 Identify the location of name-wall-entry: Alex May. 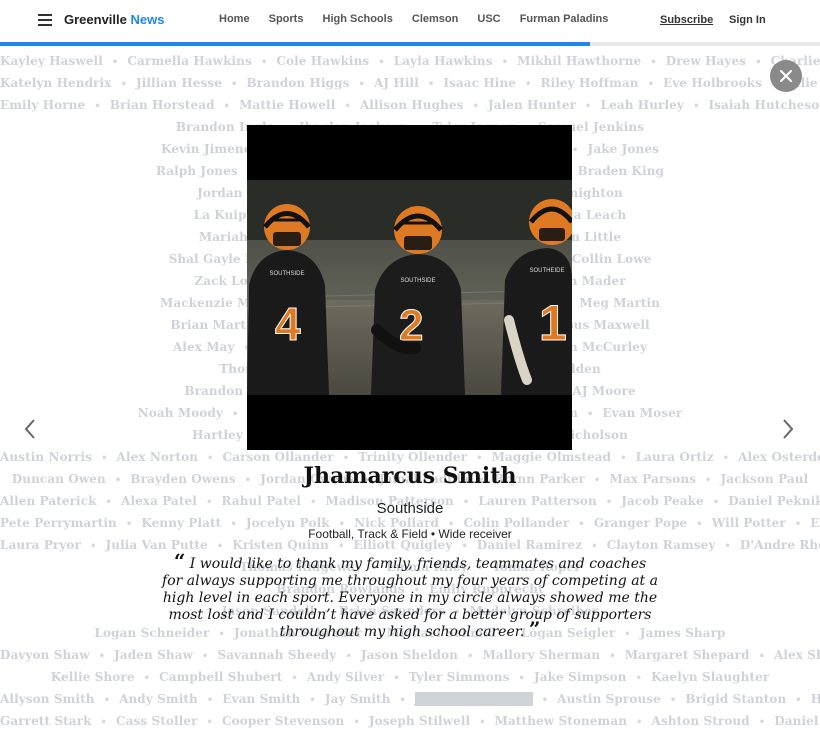
(204, 347).